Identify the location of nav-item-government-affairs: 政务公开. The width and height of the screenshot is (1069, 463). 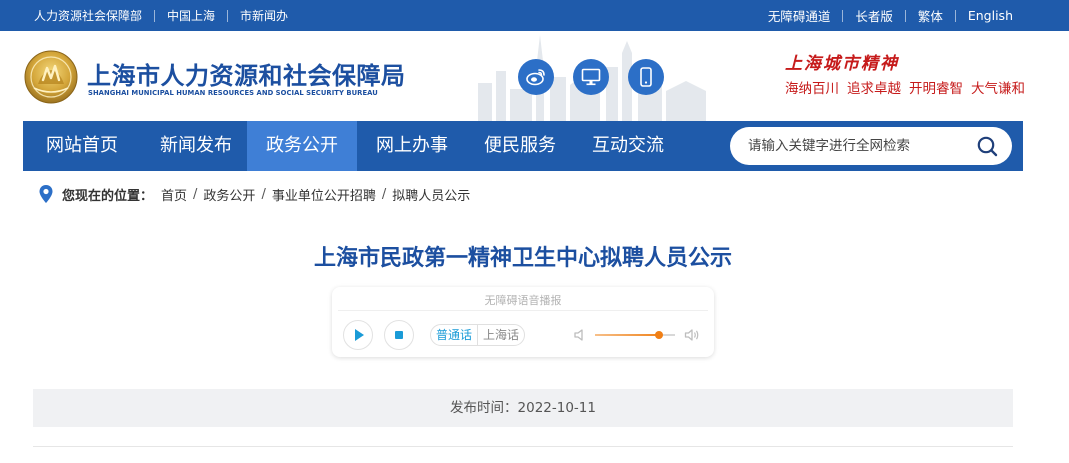
(302, 146).